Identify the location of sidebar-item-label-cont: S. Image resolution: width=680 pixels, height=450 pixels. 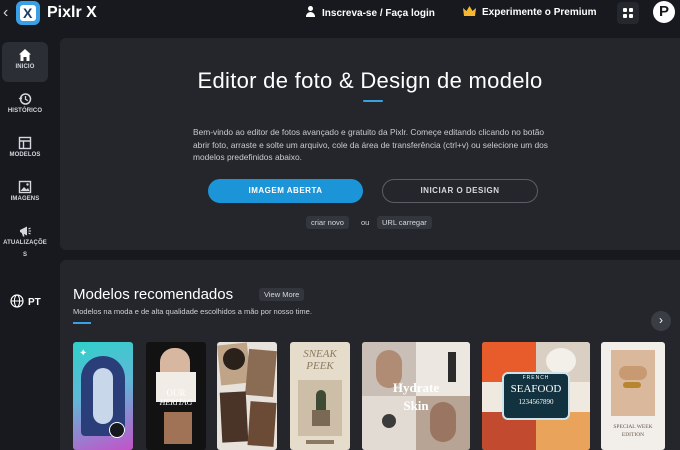
(25, 255).